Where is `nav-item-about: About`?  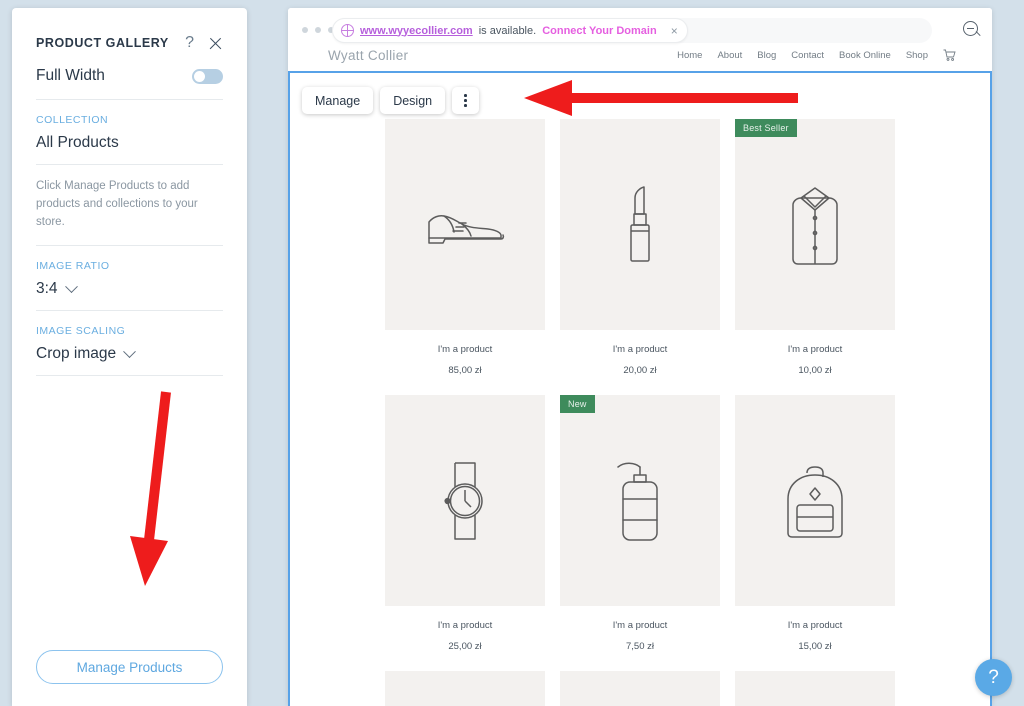 nav-item-about: About is located at coordinates (729, 55).